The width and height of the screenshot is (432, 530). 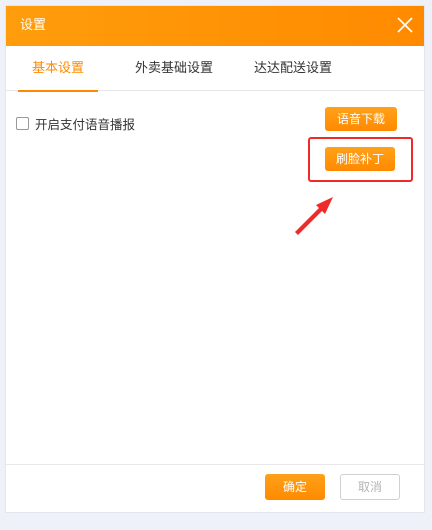 I want to click on voice-broadcast-label: 开启支付语音播报, so click(x=85, y=124).